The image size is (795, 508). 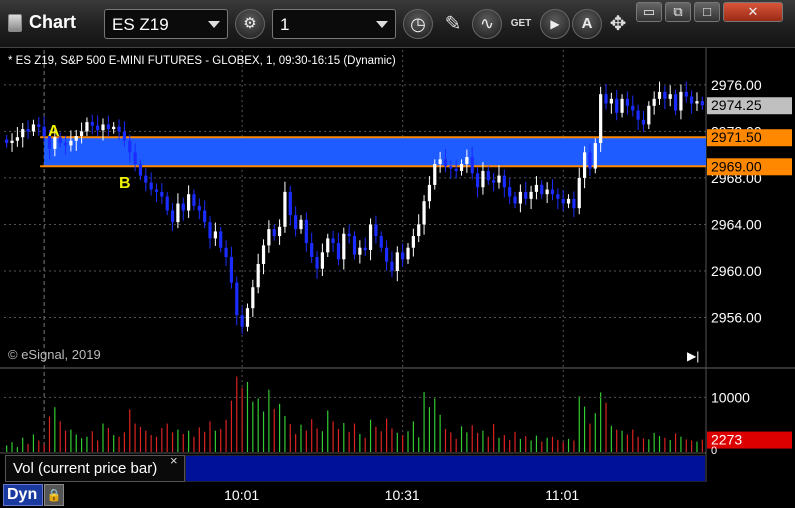 I want to click on volume-zero-label: 0, so click(x=714, y=451).